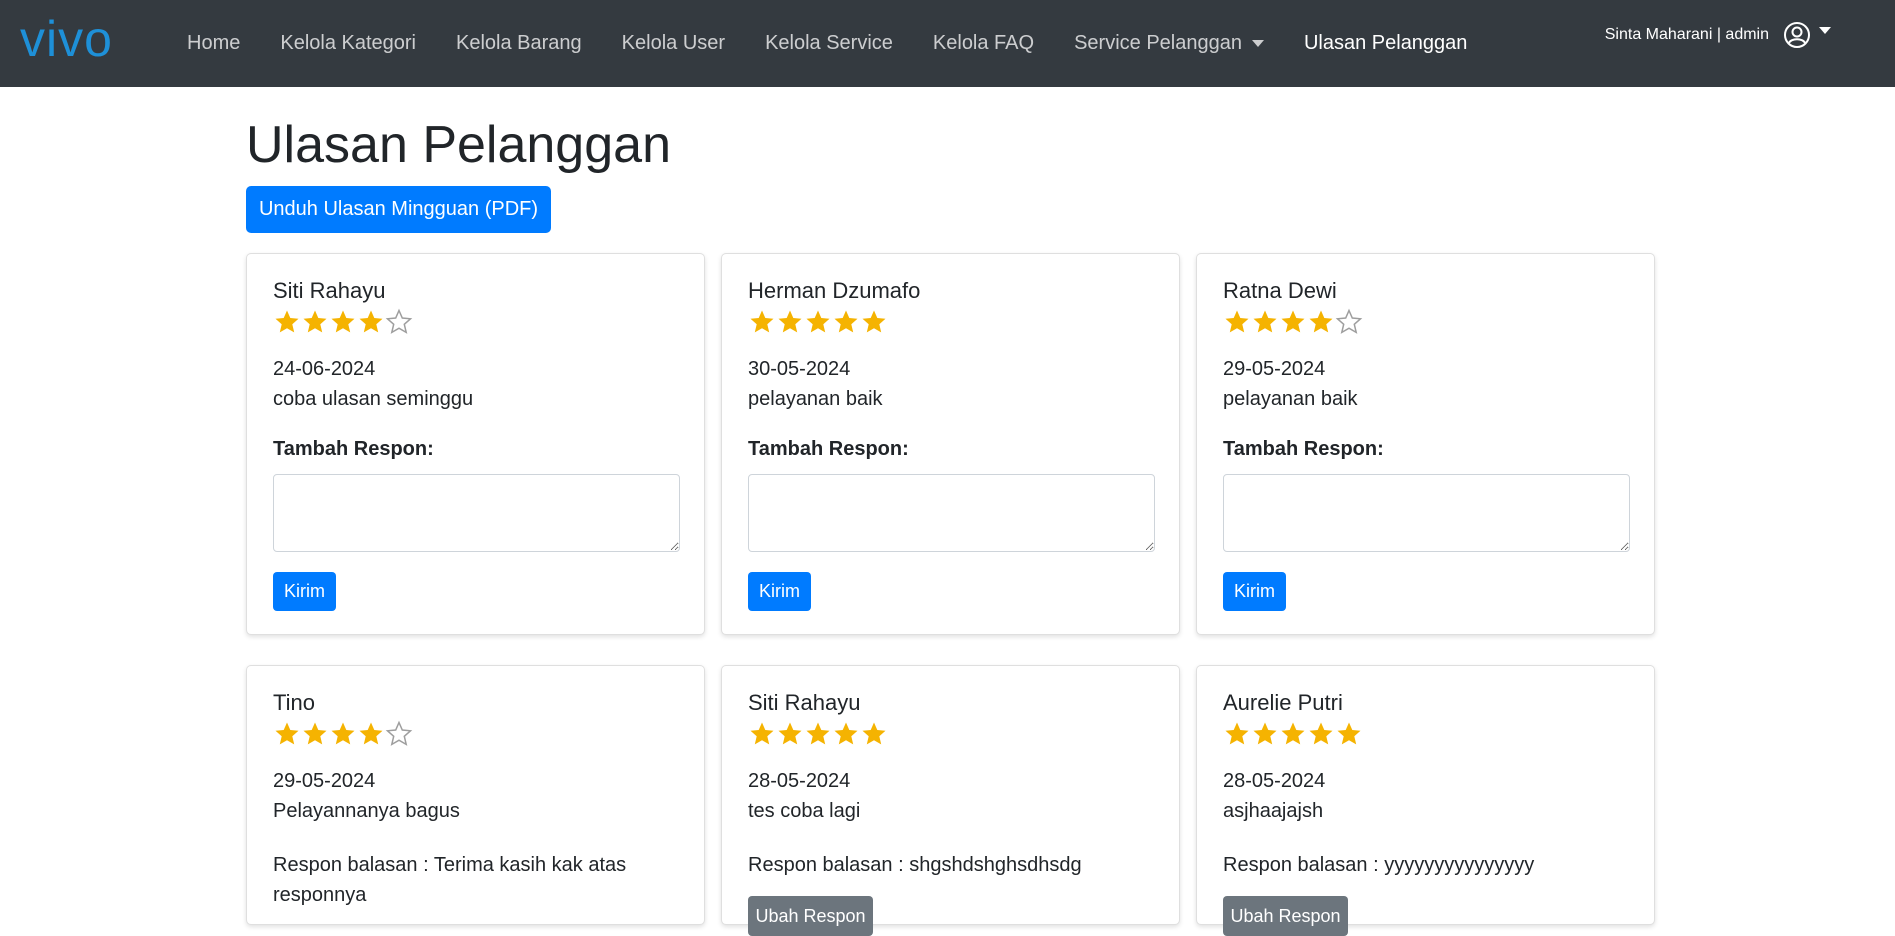  What do you see at coordinates (1379, 865) in the screenshot?
I see `response-reply-text: Respon balasan : yyyyyyyyyyyyyyy` at bounding box center [1379, 865].